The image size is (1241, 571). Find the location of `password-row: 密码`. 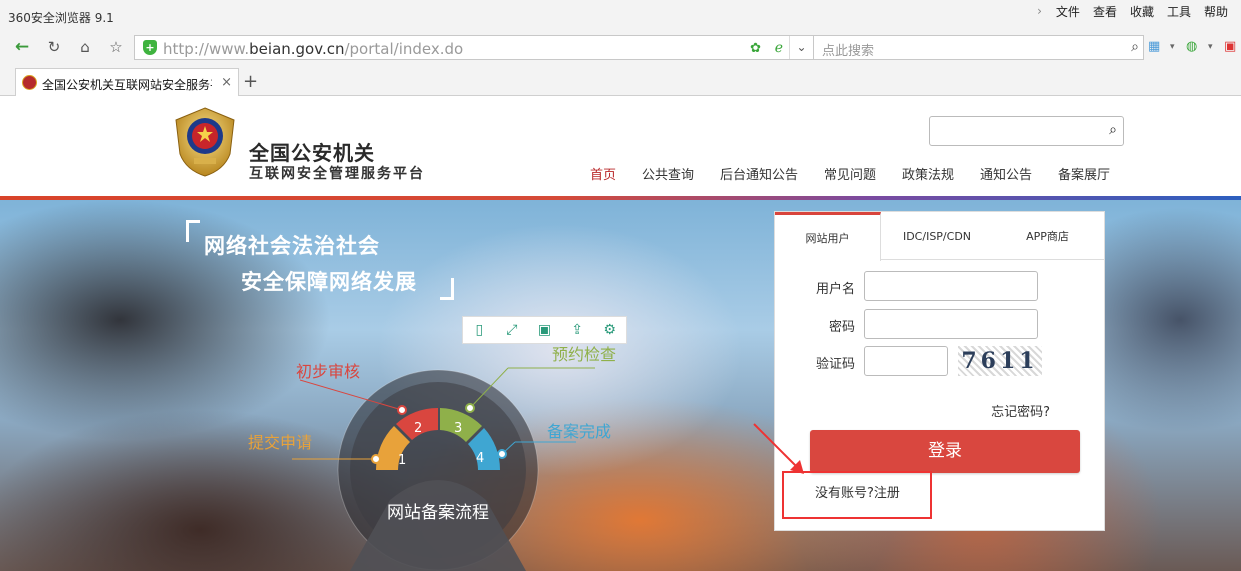

password-row: 密码 is located at coordinates (939, 324).